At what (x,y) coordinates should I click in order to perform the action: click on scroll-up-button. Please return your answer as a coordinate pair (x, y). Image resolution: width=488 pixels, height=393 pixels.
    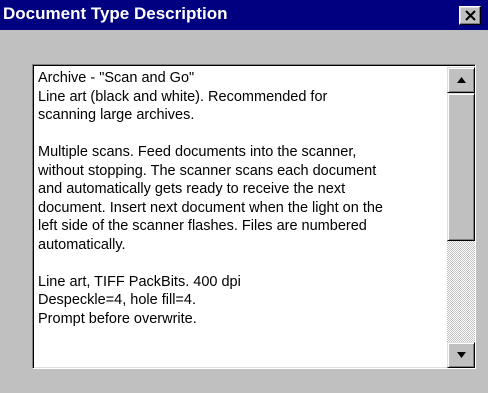
    Looking at the image, I should click on (461, 80).